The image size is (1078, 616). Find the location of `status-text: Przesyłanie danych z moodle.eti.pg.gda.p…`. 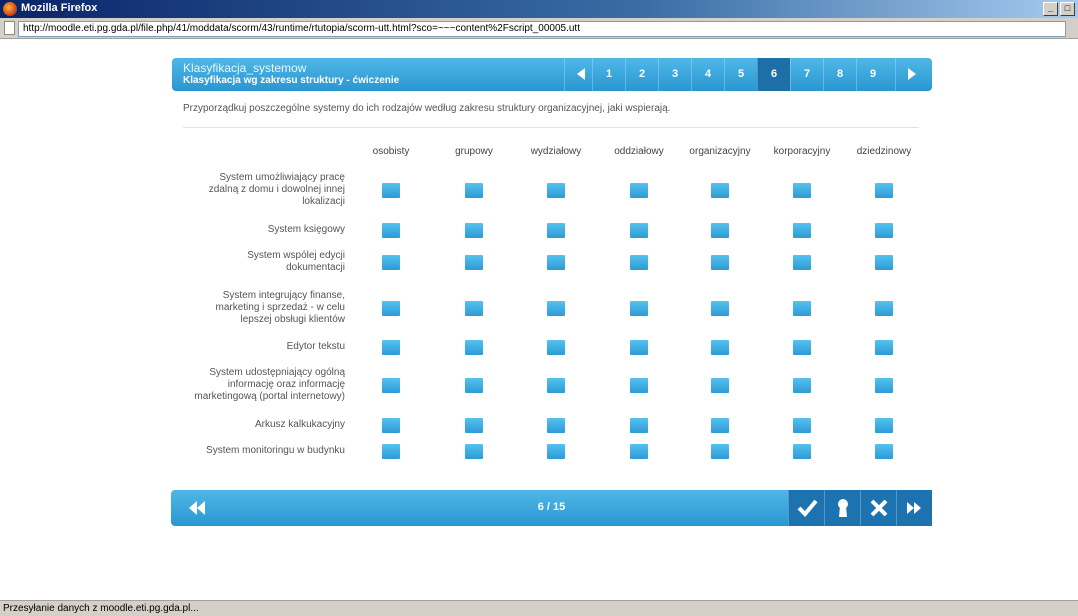

status-text: Przesyłanie danych z moodle.eti.pg.gda.p… is located at coordinates (101, 608).